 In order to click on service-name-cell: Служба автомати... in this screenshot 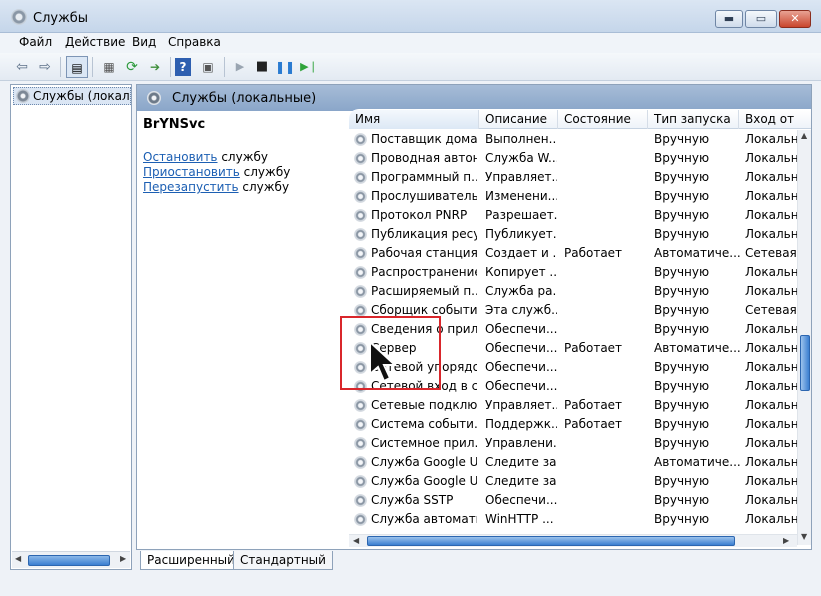, I will do `click(424, 519)`.